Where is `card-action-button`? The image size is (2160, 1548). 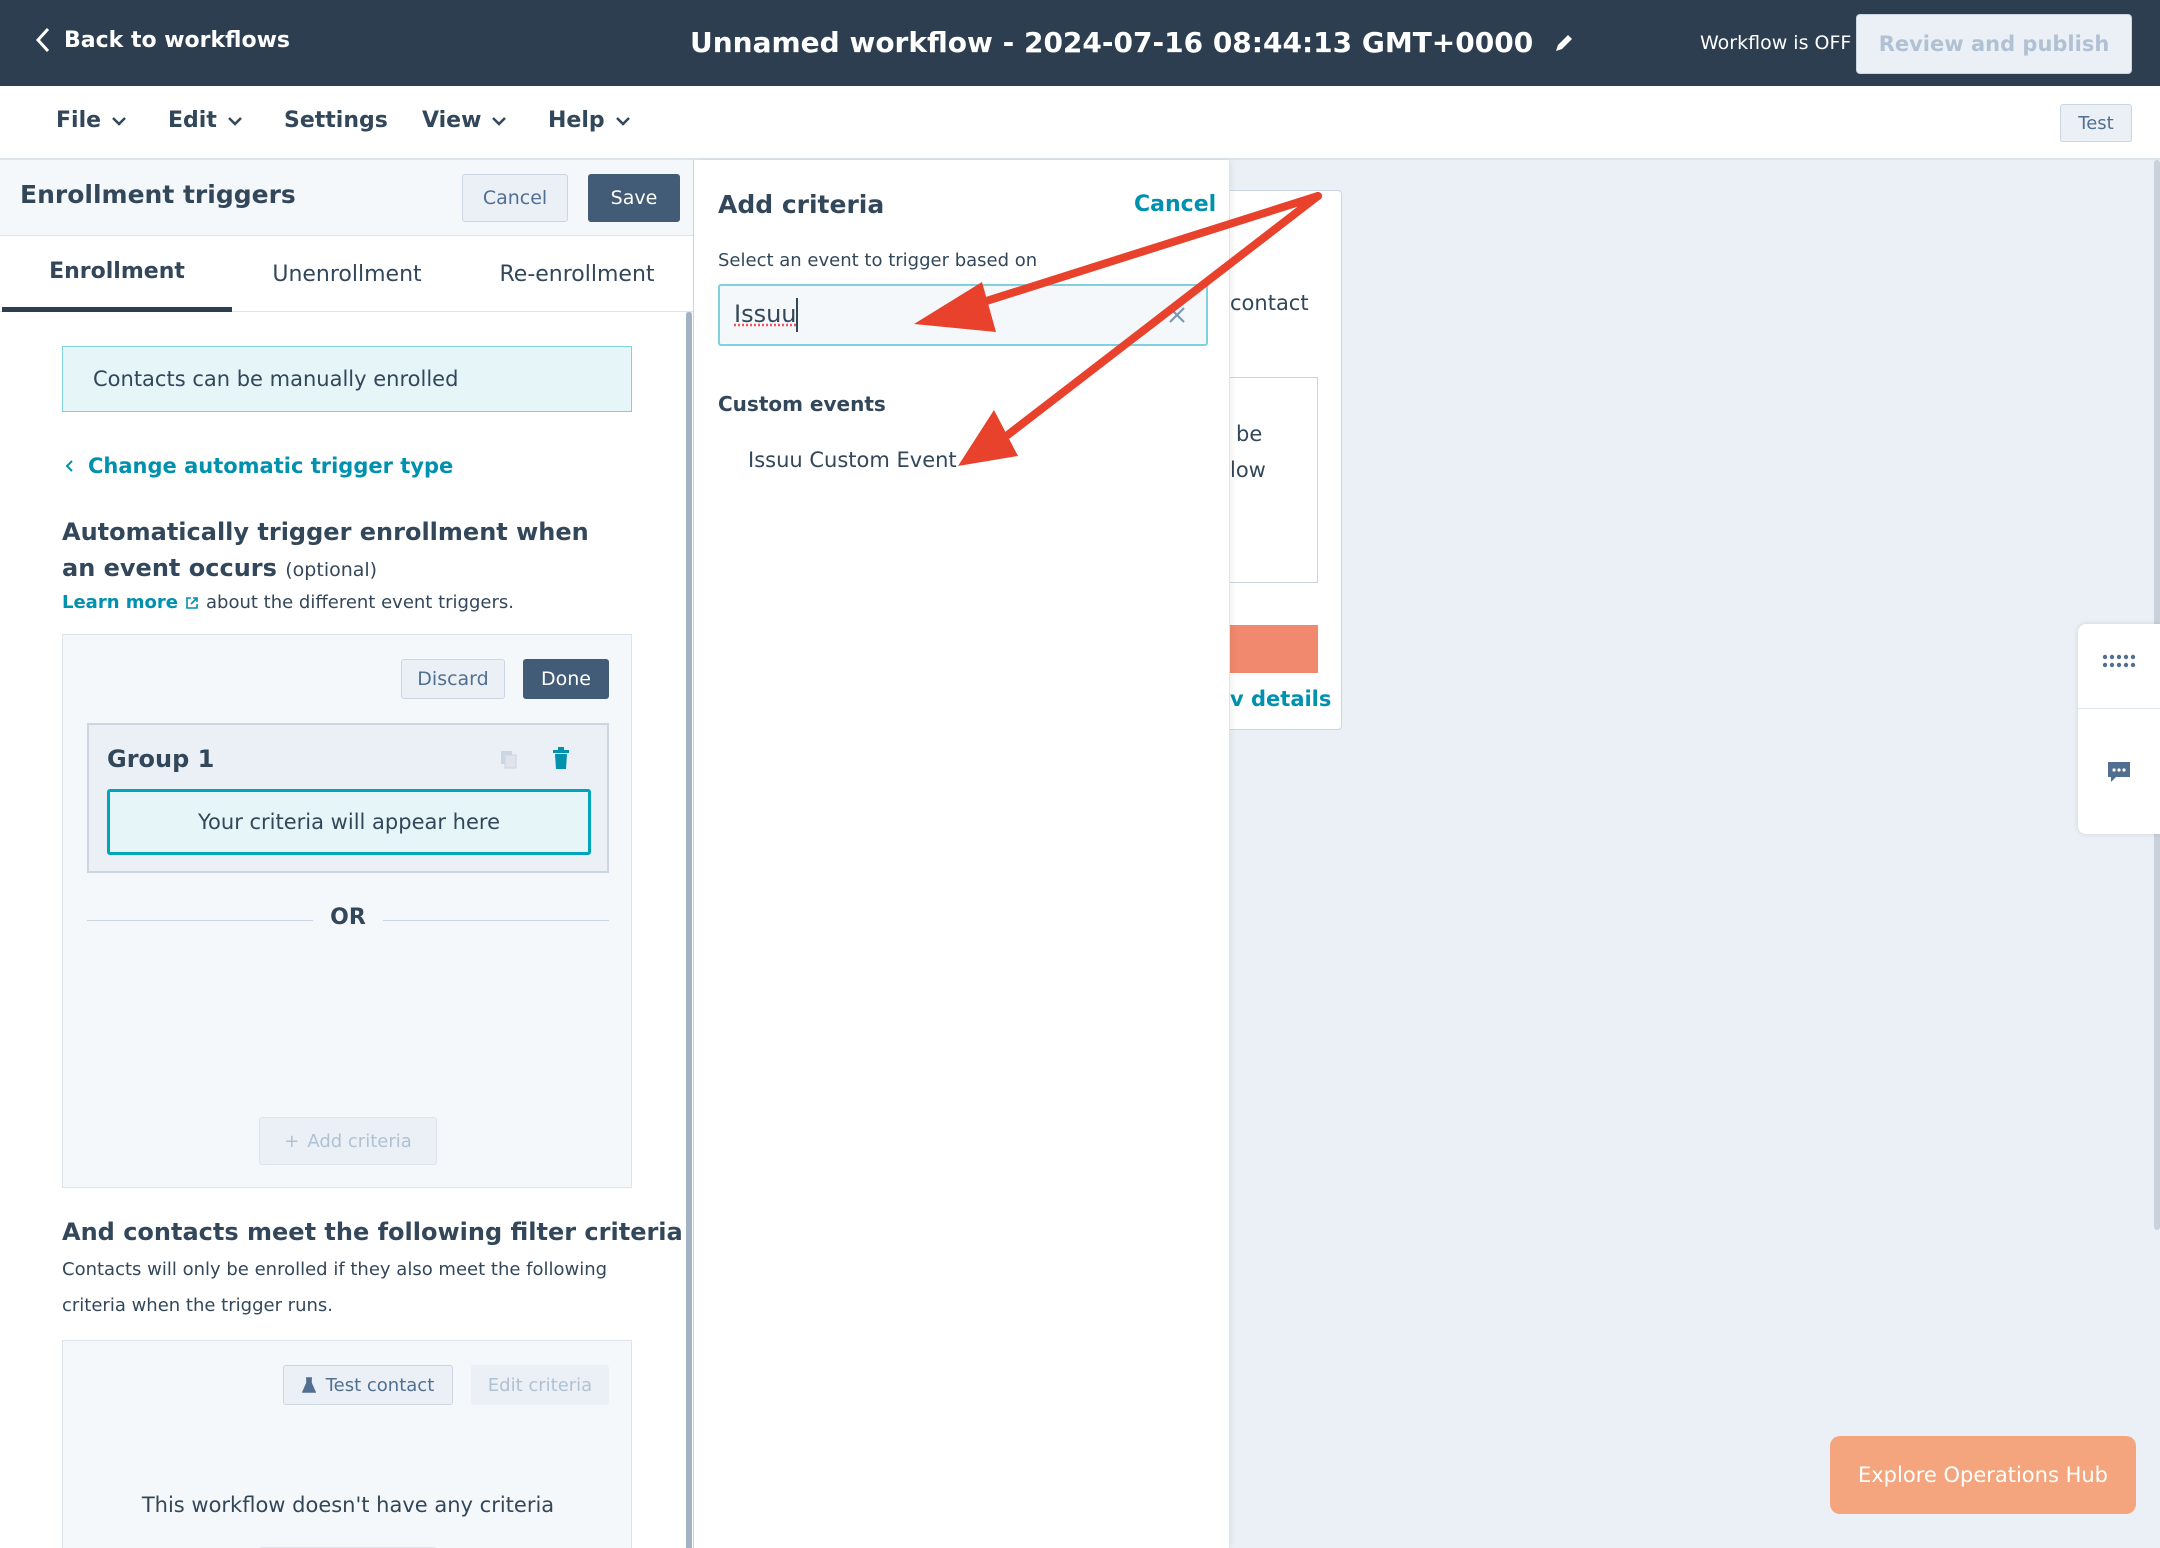
card-action-button is located at coordinates (1274, 649).